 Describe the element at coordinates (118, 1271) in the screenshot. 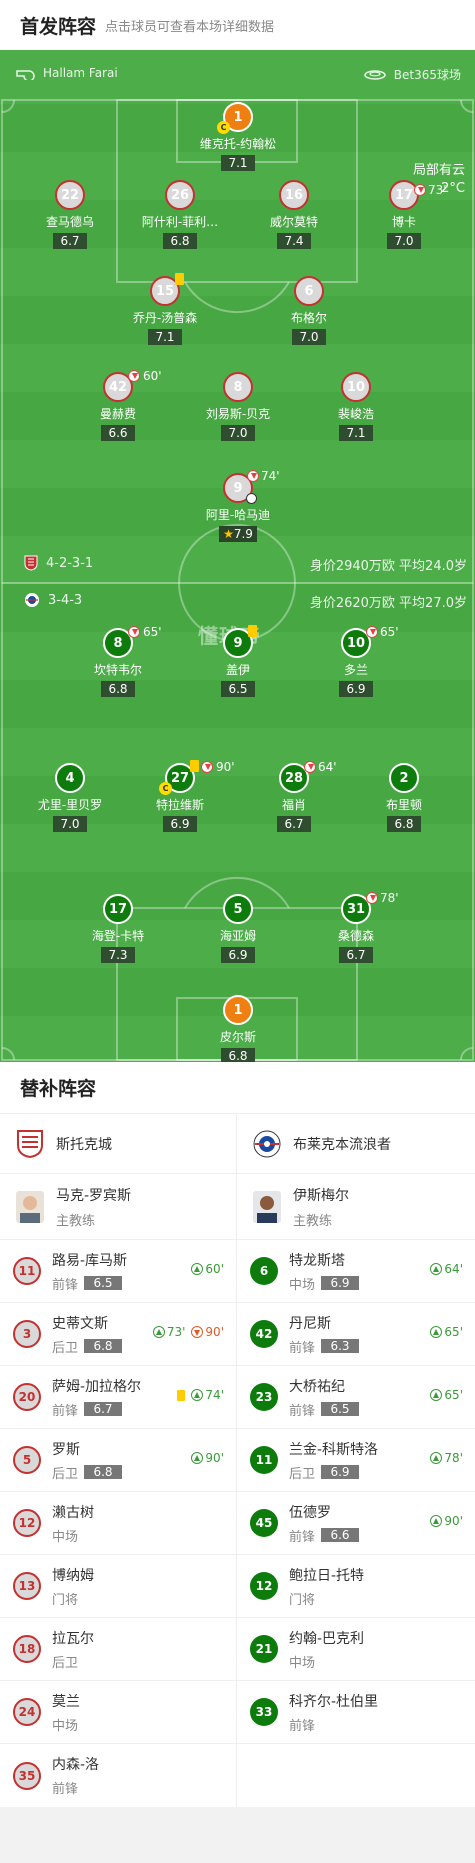

I see `sub-row: 11 路易-库马斯 前锋 6.5 60'` at that location.